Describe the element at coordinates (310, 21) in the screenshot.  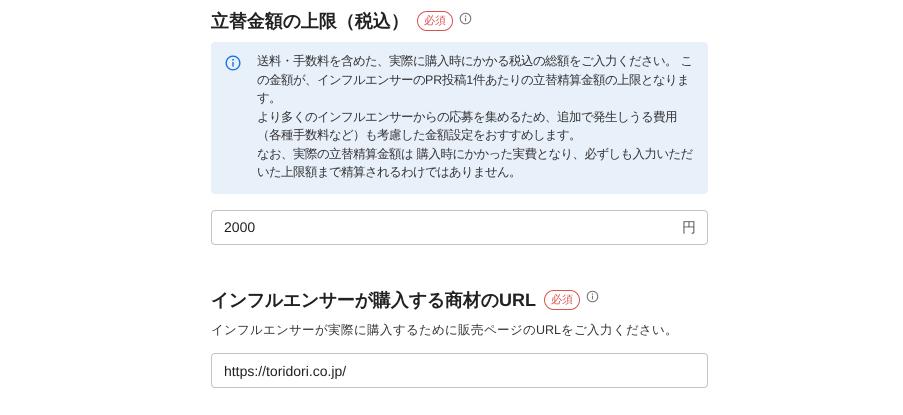
I see `section-title: 立替金額の上限（税込）` at that location.